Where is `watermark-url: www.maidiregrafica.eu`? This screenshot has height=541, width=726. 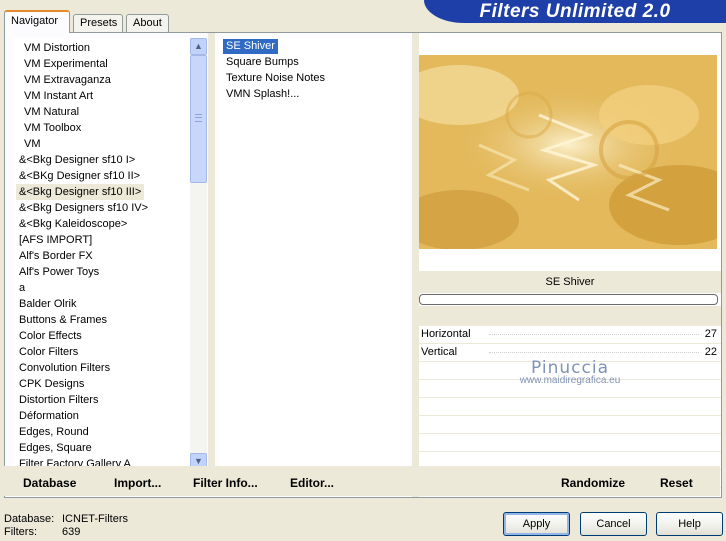
watermark-url: www.maidiregrafica.eu is located at coordinates (570, 380).